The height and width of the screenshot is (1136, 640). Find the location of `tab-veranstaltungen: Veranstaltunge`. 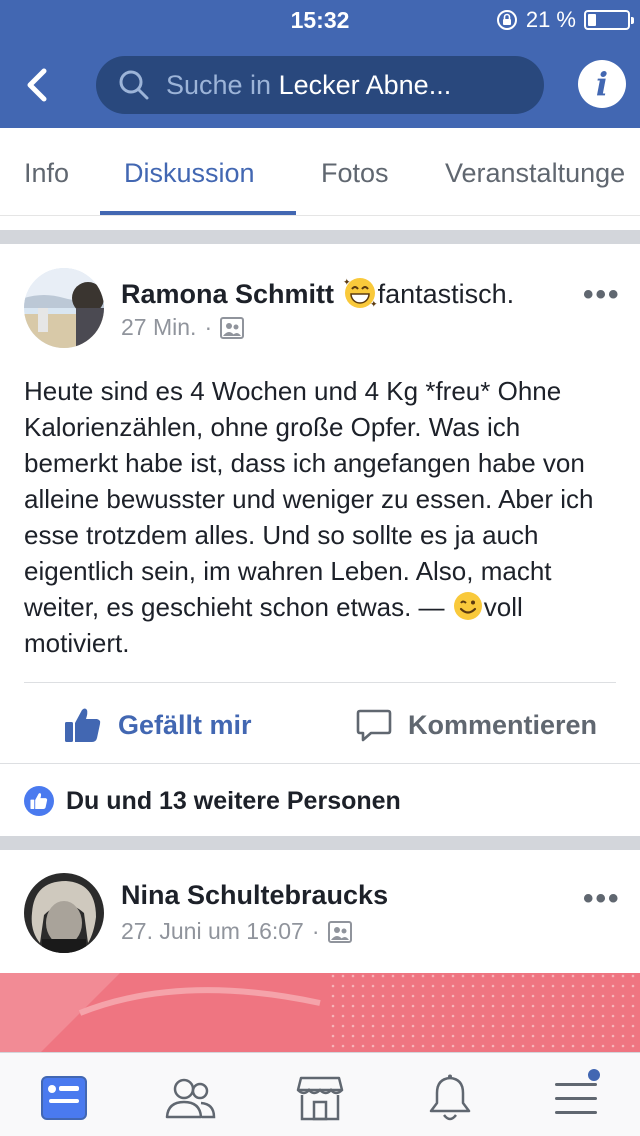

tab-veranstaltungen: Veranstaltunge is located at coordinates (535, 173).